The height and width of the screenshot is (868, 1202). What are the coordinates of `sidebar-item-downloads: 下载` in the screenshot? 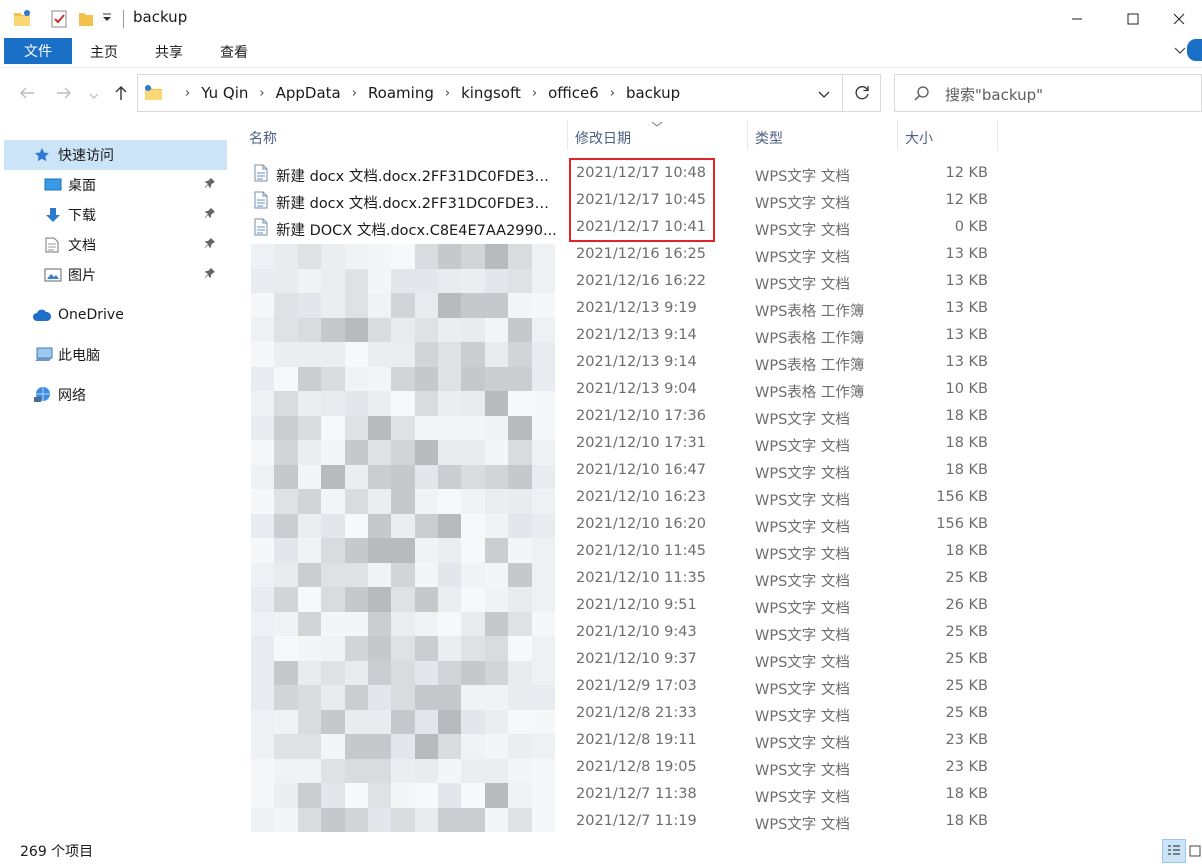 It's located at (112, 215).